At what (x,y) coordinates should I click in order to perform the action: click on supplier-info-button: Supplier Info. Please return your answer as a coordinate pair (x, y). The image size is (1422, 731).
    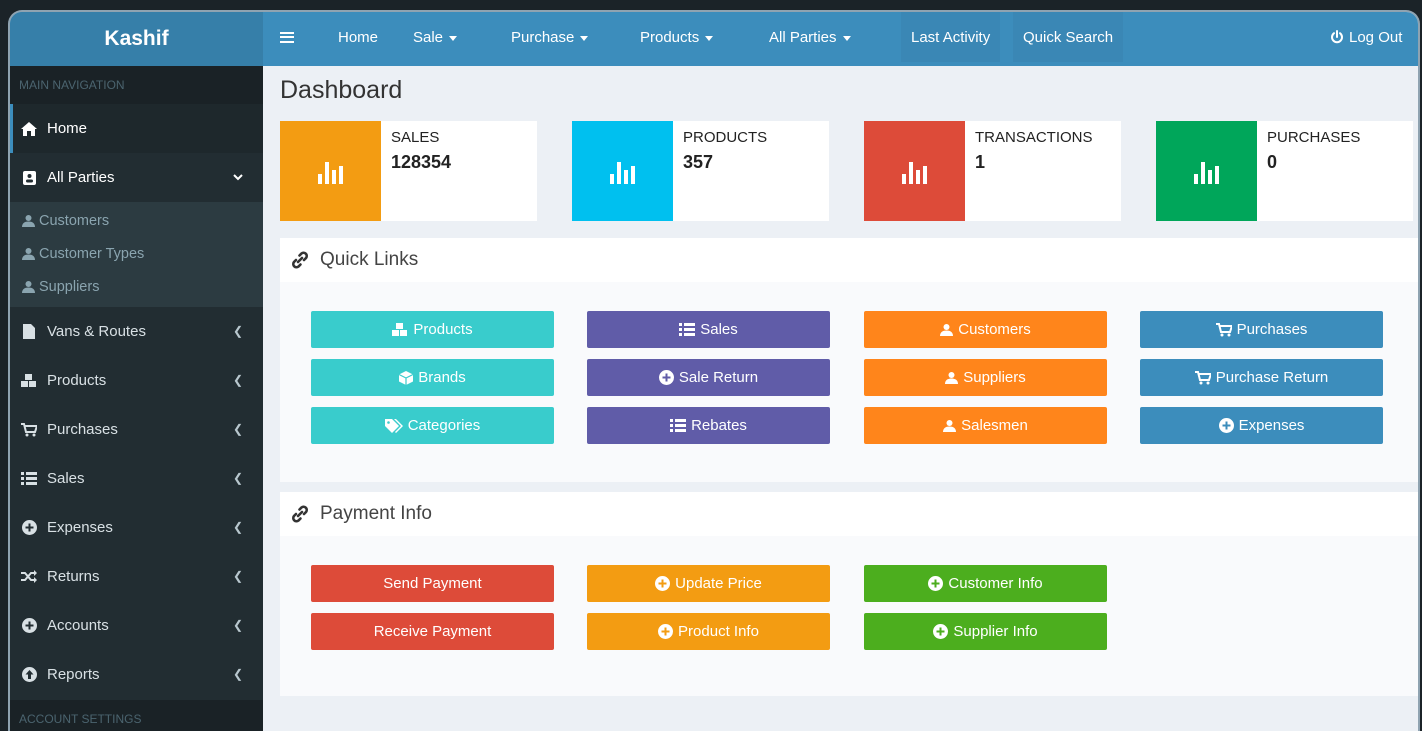
    Looking at the image, I should click on (985, 631).